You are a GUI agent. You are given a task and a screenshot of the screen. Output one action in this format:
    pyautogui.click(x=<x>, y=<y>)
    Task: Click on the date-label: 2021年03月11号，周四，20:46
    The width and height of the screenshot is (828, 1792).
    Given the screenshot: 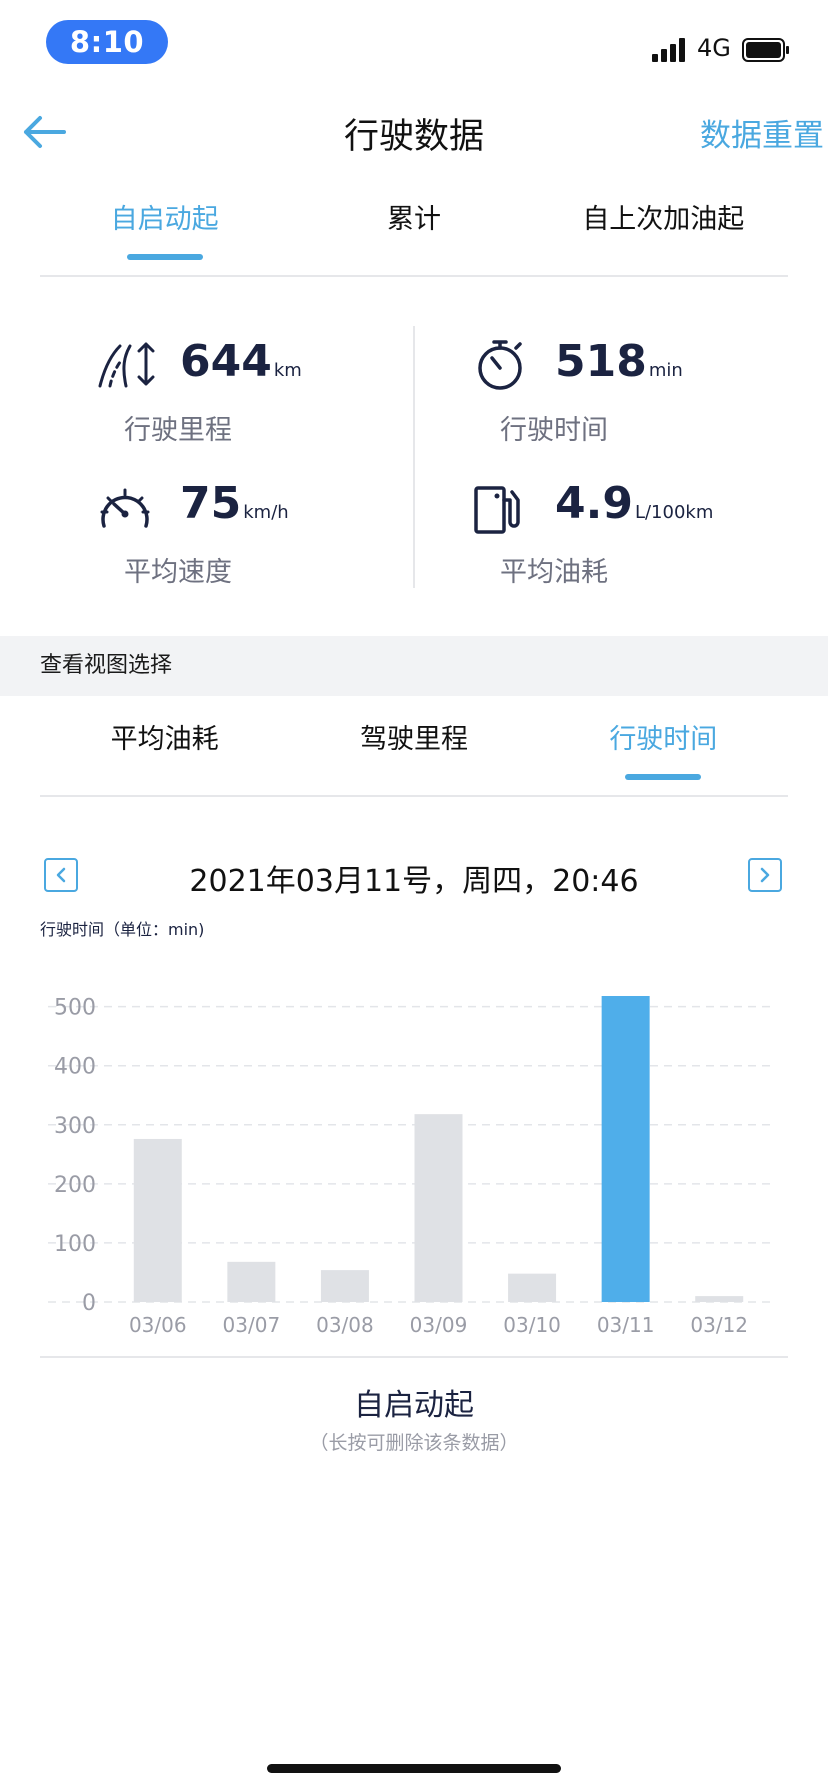 What is the action you would take?
    pyautogui.click(x=414, y=881)
    